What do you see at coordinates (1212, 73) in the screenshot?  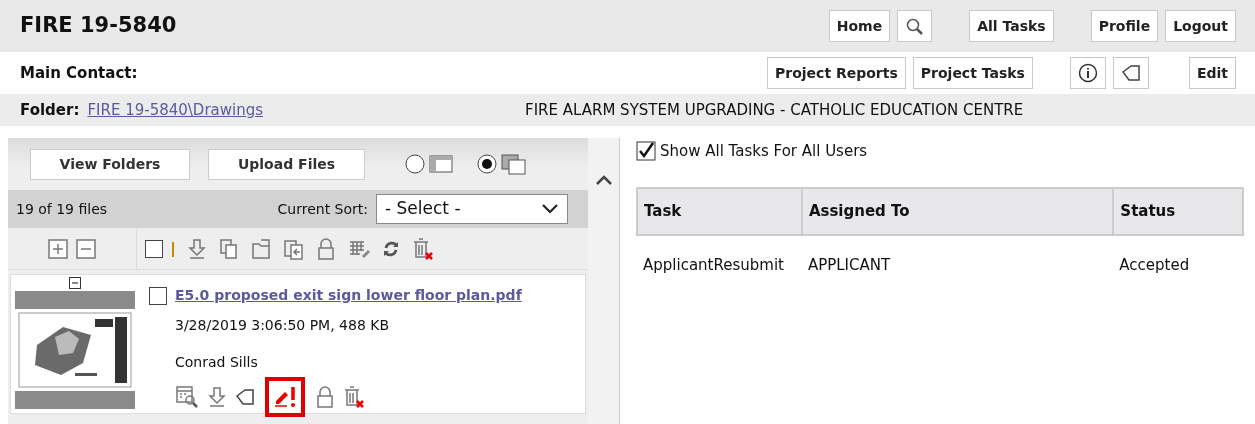 I see `nav-button: Edit` at bounding box center [1212, 73].